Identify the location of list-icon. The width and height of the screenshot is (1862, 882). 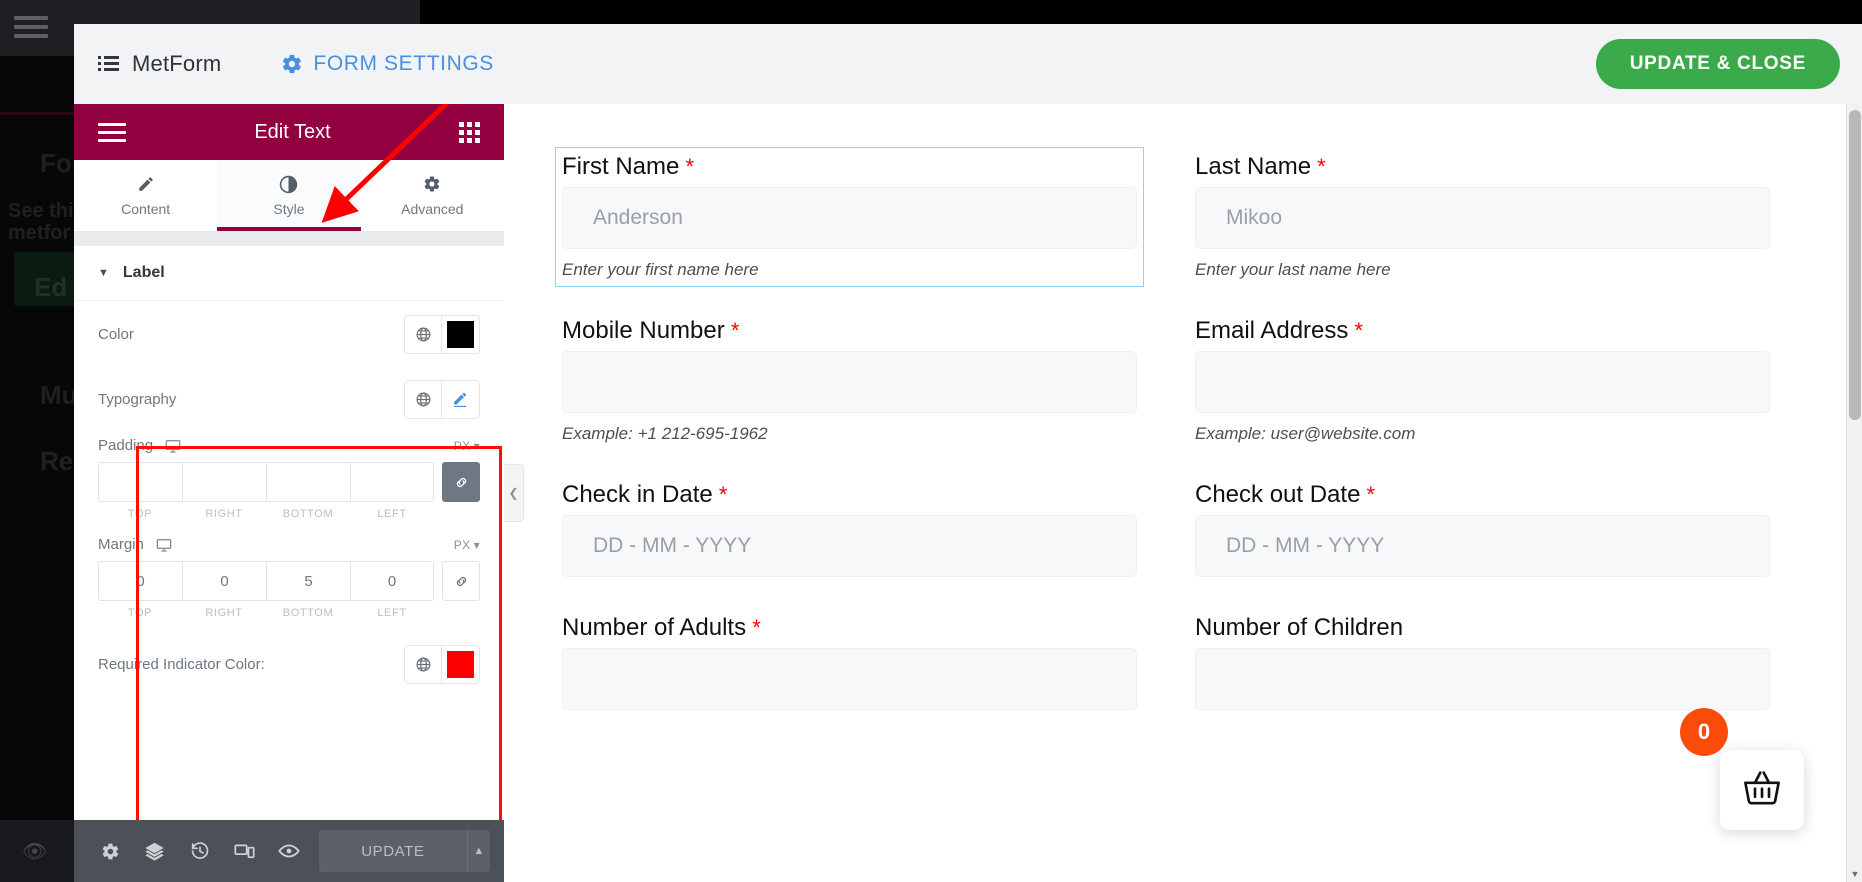
(109, 64).